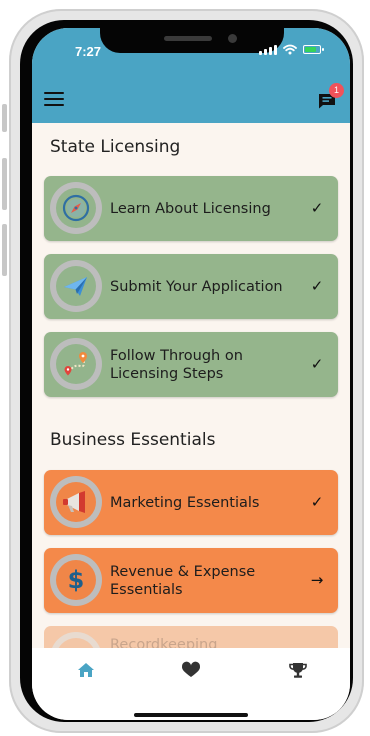 The image size is (370, 736). What do you see at coordinates (188, 38) in the screenshot?
I see `speaker` at bounding box center [188, 38].